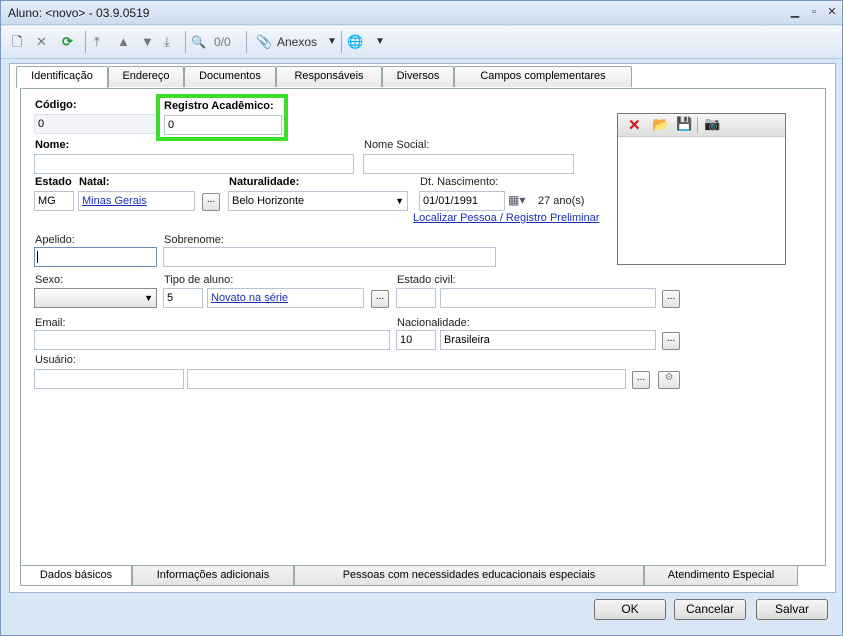 The width and height of the screenshot is (843, 636). I want to click on attachments-button: Anexos, so click(297, 42).